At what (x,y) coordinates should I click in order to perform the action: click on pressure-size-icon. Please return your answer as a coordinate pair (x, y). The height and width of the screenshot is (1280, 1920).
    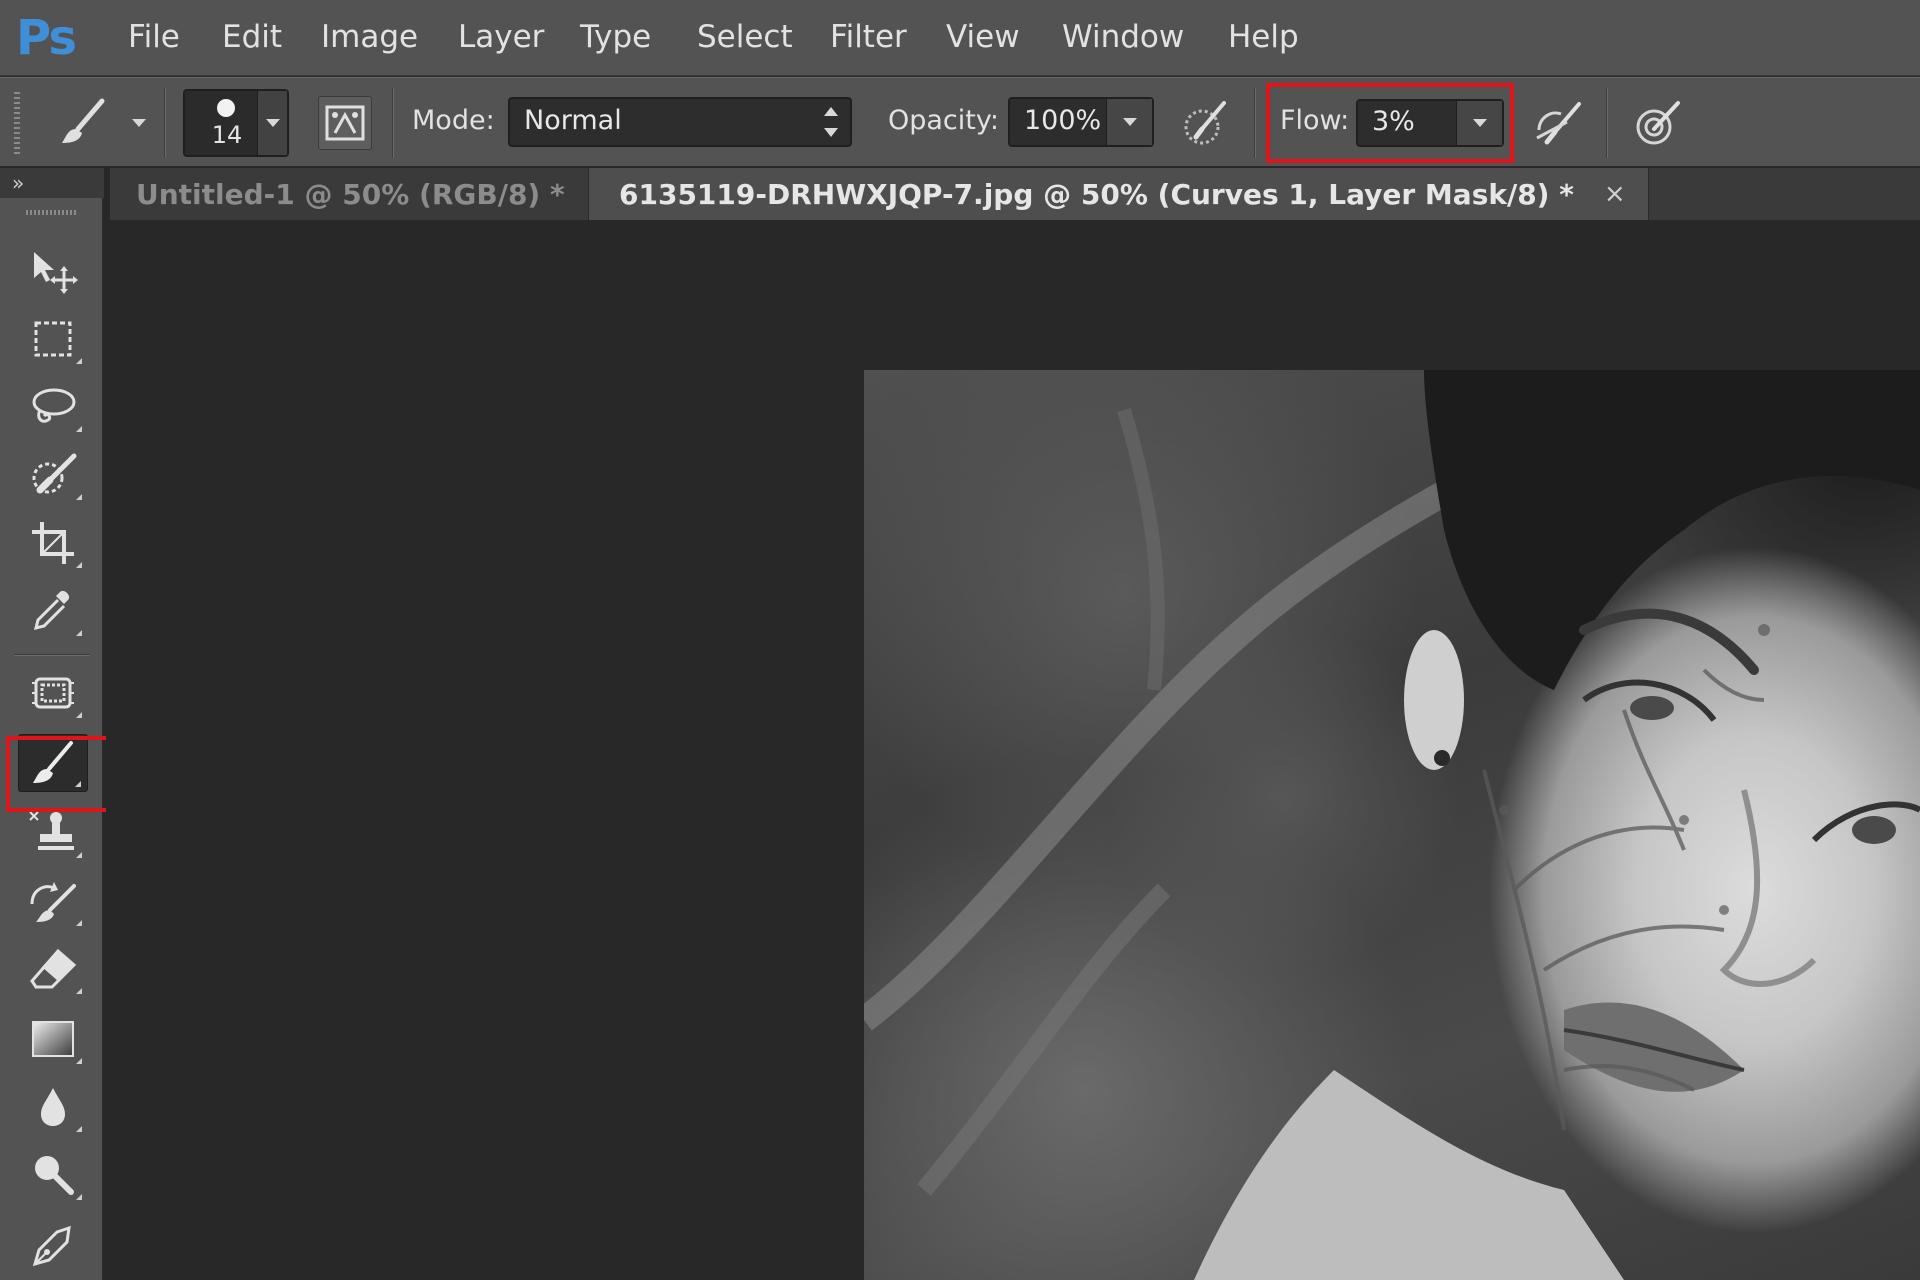
    Looking at the image, I should click on (1658, 123).